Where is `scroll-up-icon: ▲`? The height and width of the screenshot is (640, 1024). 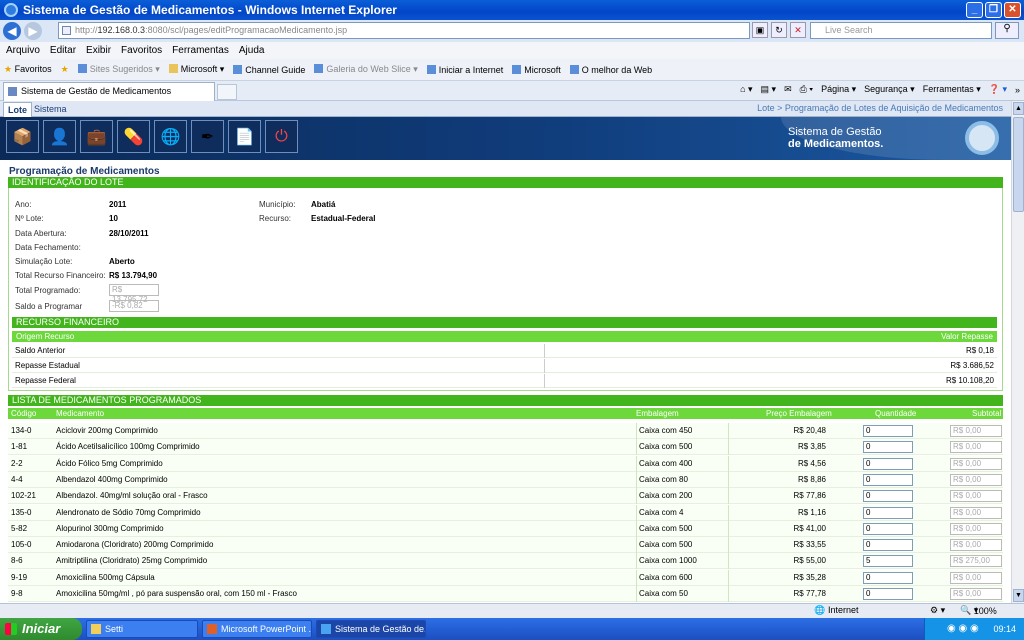
scroll-up-icon: ▲ is located at coordinates (1018, 108).